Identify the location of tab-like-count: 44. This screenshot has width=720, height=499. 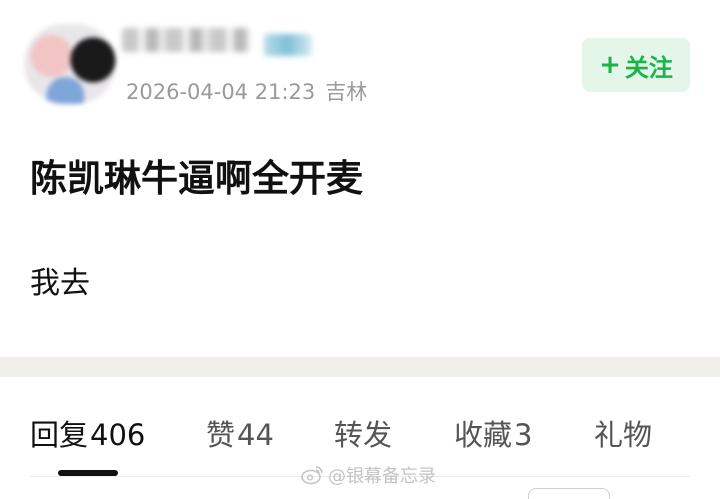
(255, 435).